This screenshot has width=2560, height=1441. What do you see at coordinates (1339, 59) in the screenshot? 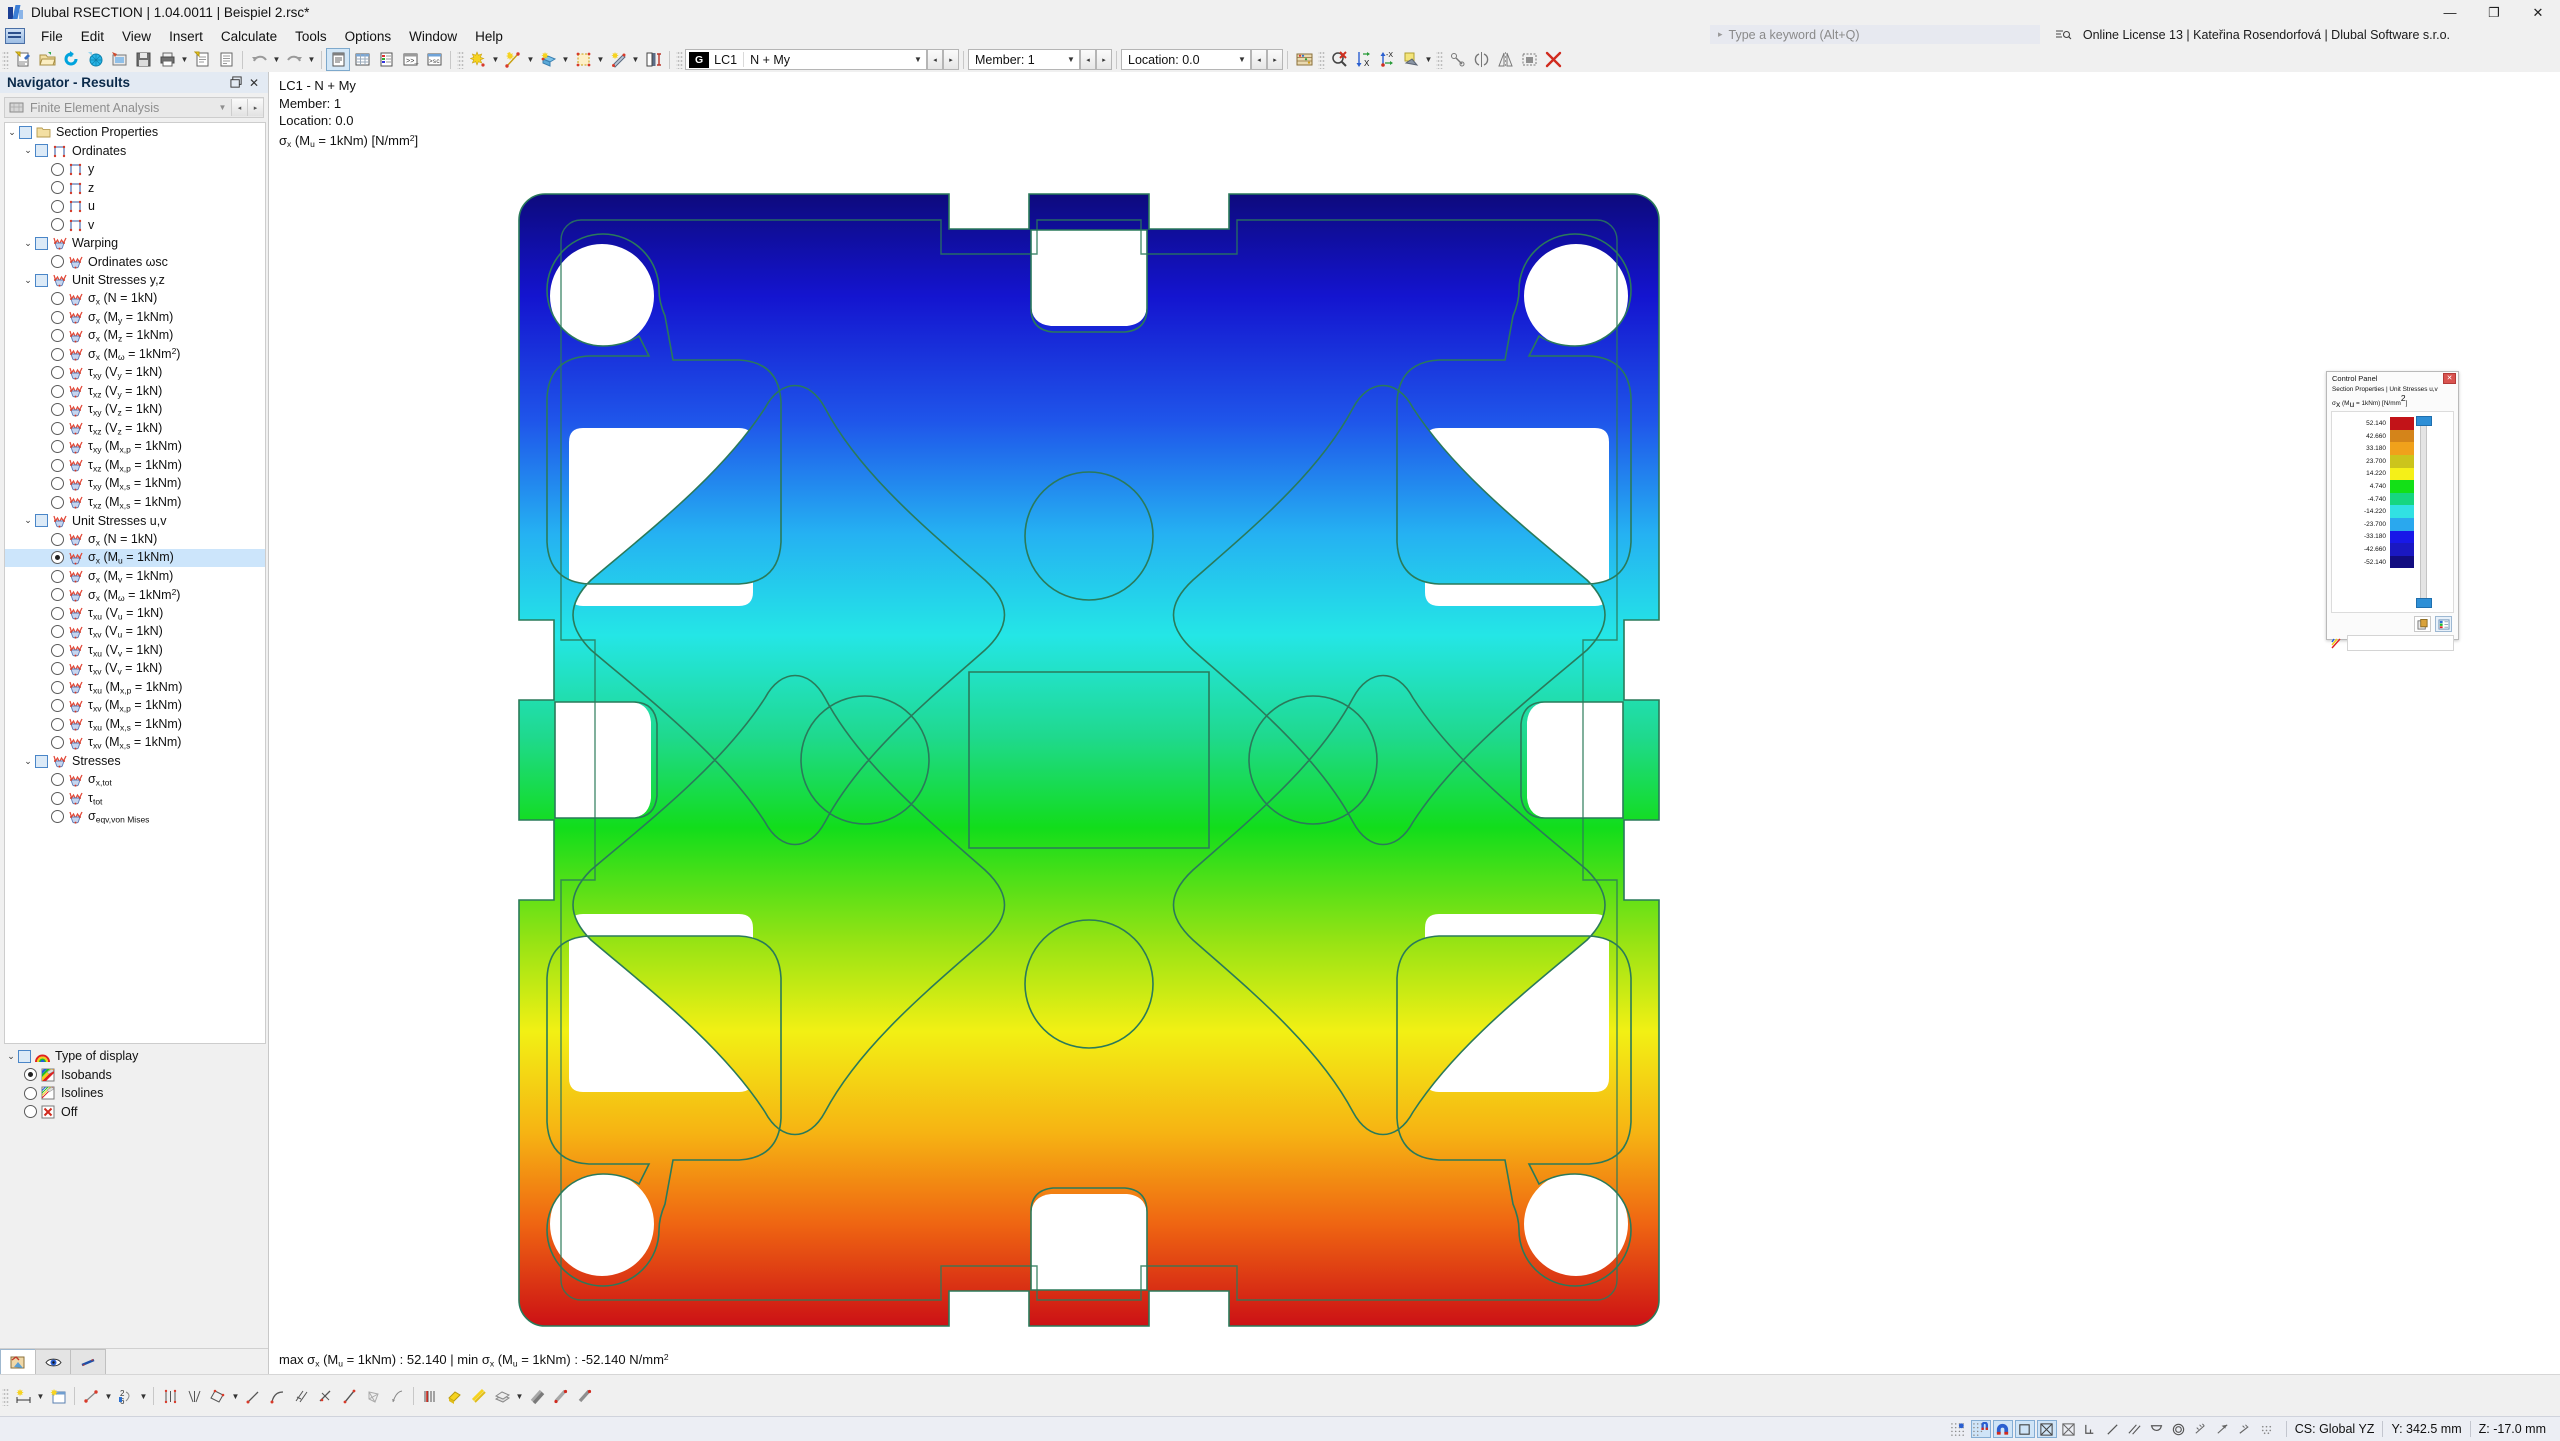
I see `hide-results-button` at bounding box center [1339, 59].